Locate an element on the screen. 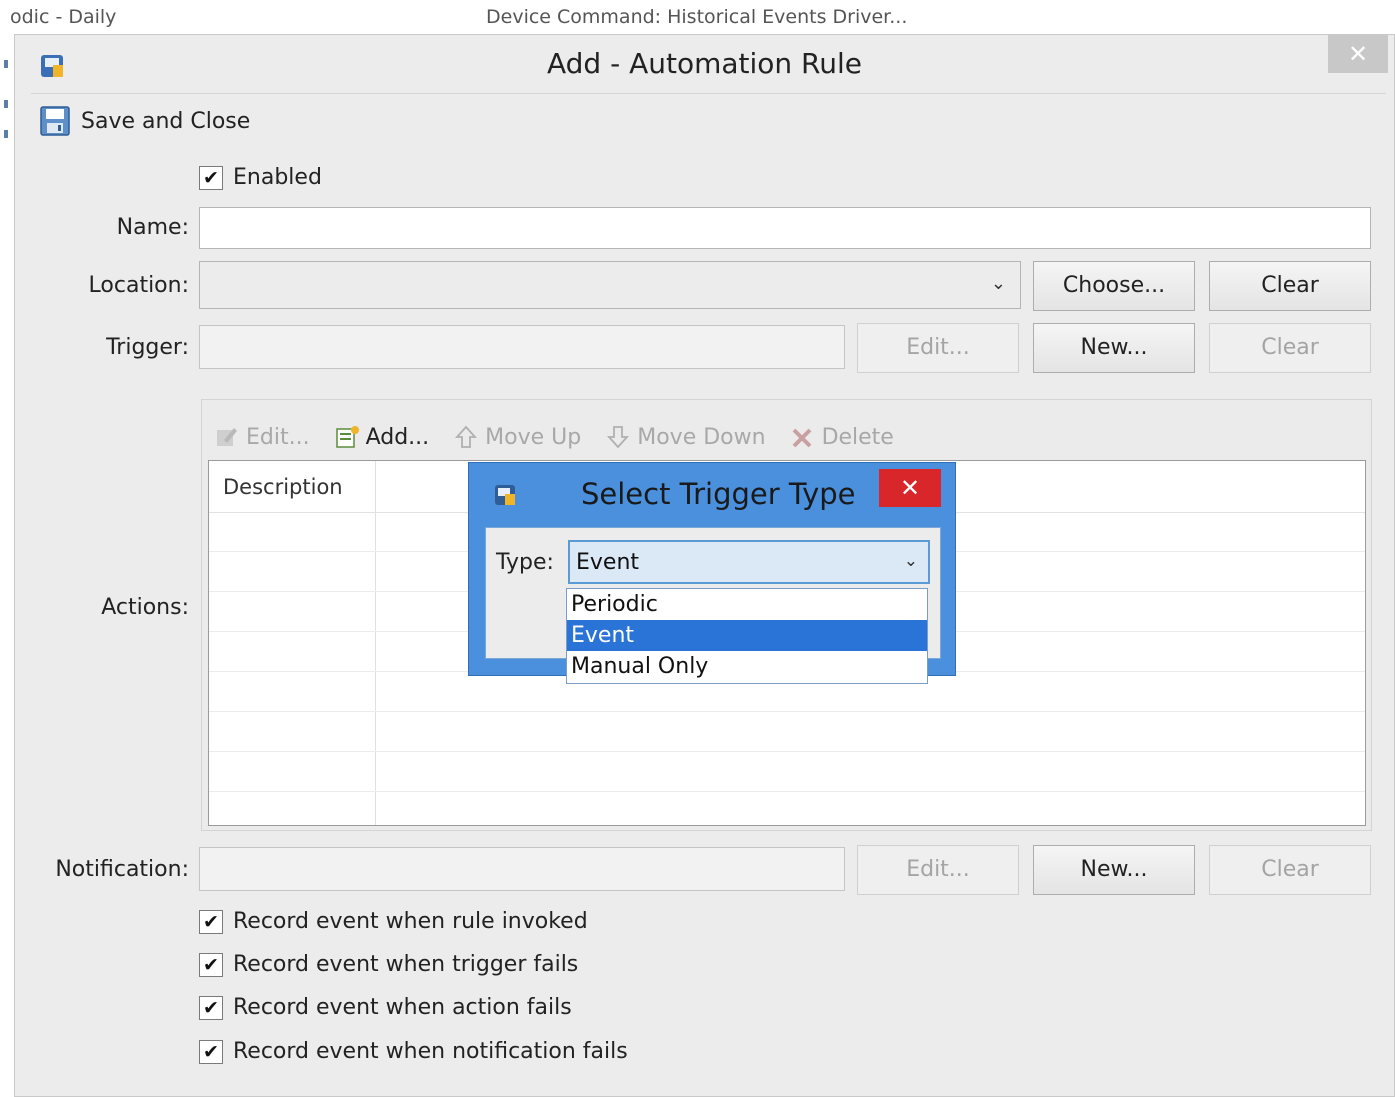 Image resolution: width=1395 pixels, height=1097 pixels. type-dropdown-list: Periodic Event Manual Only is located at coordinates (747, 636).